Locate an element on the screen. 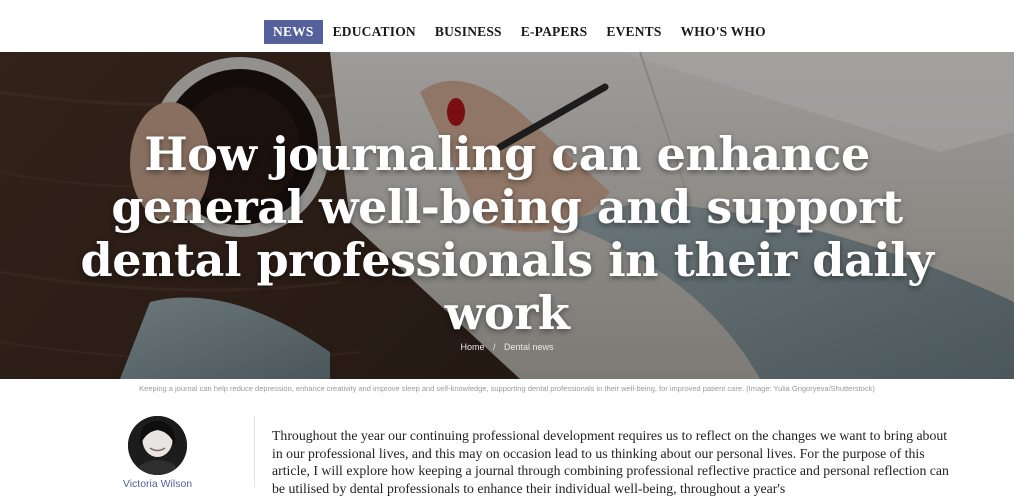  nav-item-news: NEWS is located at coordinates (293, 32).